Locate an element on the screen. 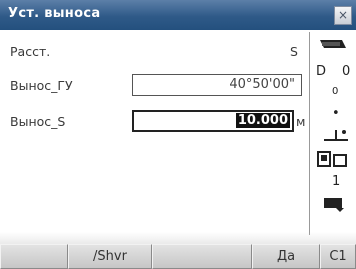  title-bar: Уст. выноса × is located at coordinates (178, 15).